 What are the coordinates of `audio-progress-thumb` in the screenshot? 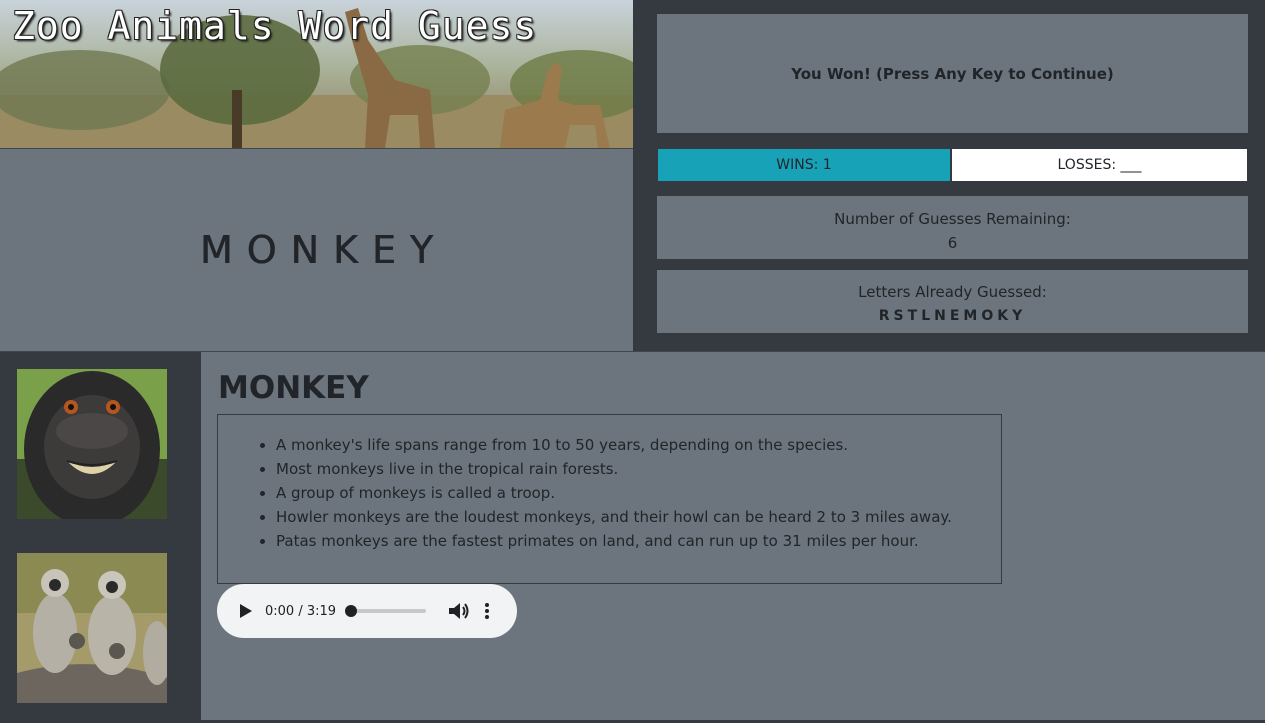 It's located at (351, 611).